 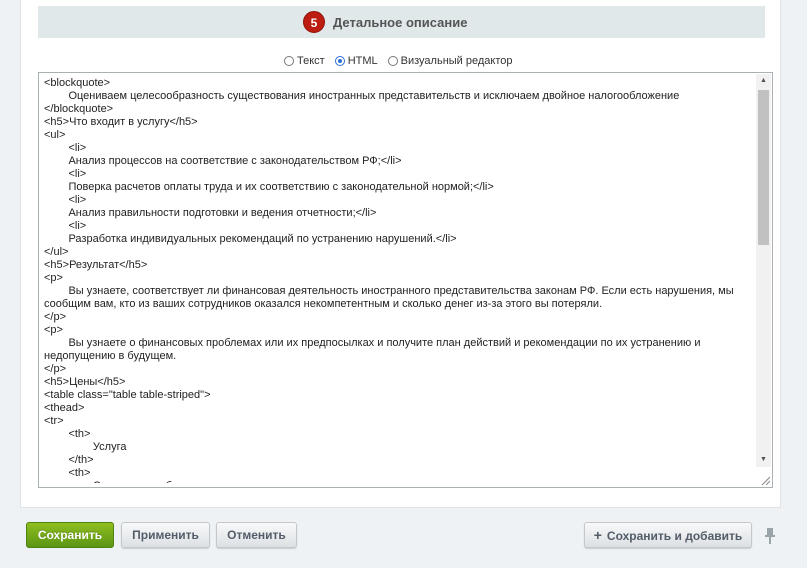 I want to click on mode-option-visual: Визуальный редактор, so click(x=450, y=61).